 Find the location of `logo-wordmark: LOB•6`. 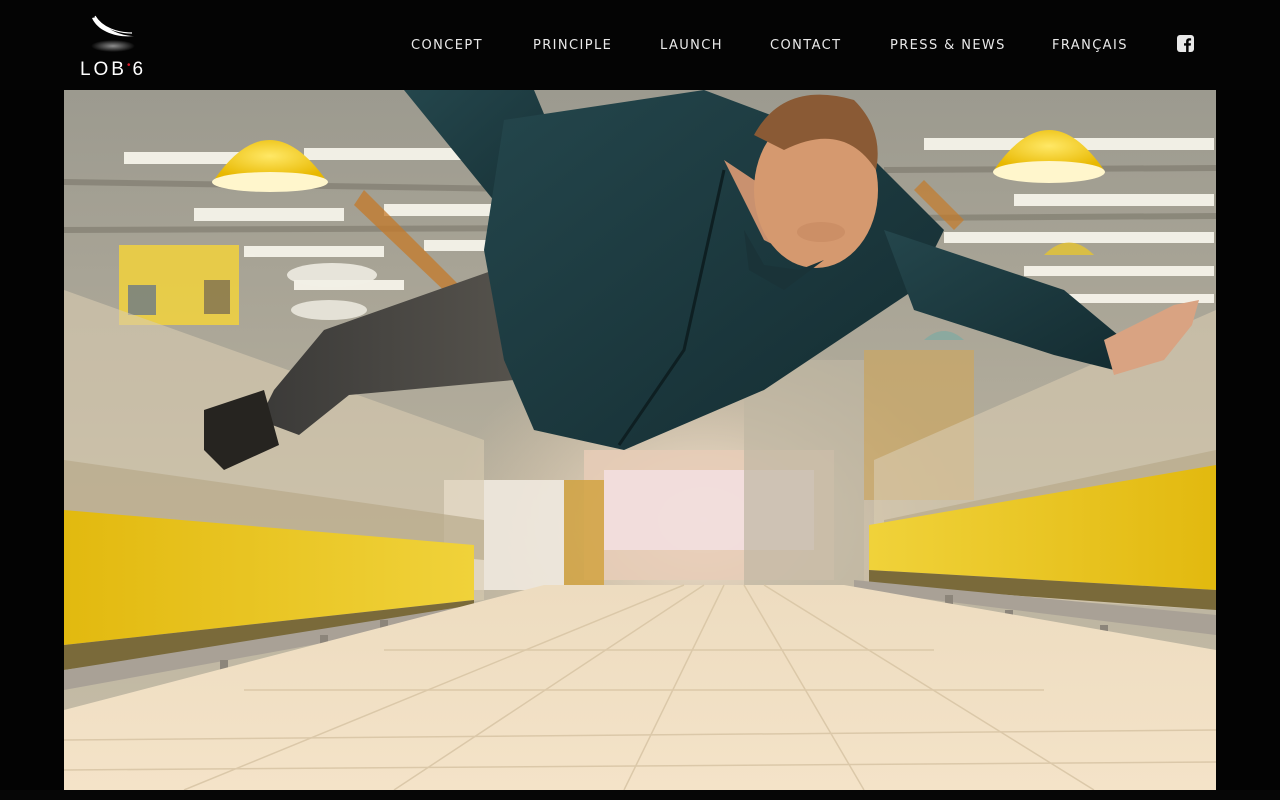

logo-wordmark: LOB•6 is located at coordinates (113, 69).